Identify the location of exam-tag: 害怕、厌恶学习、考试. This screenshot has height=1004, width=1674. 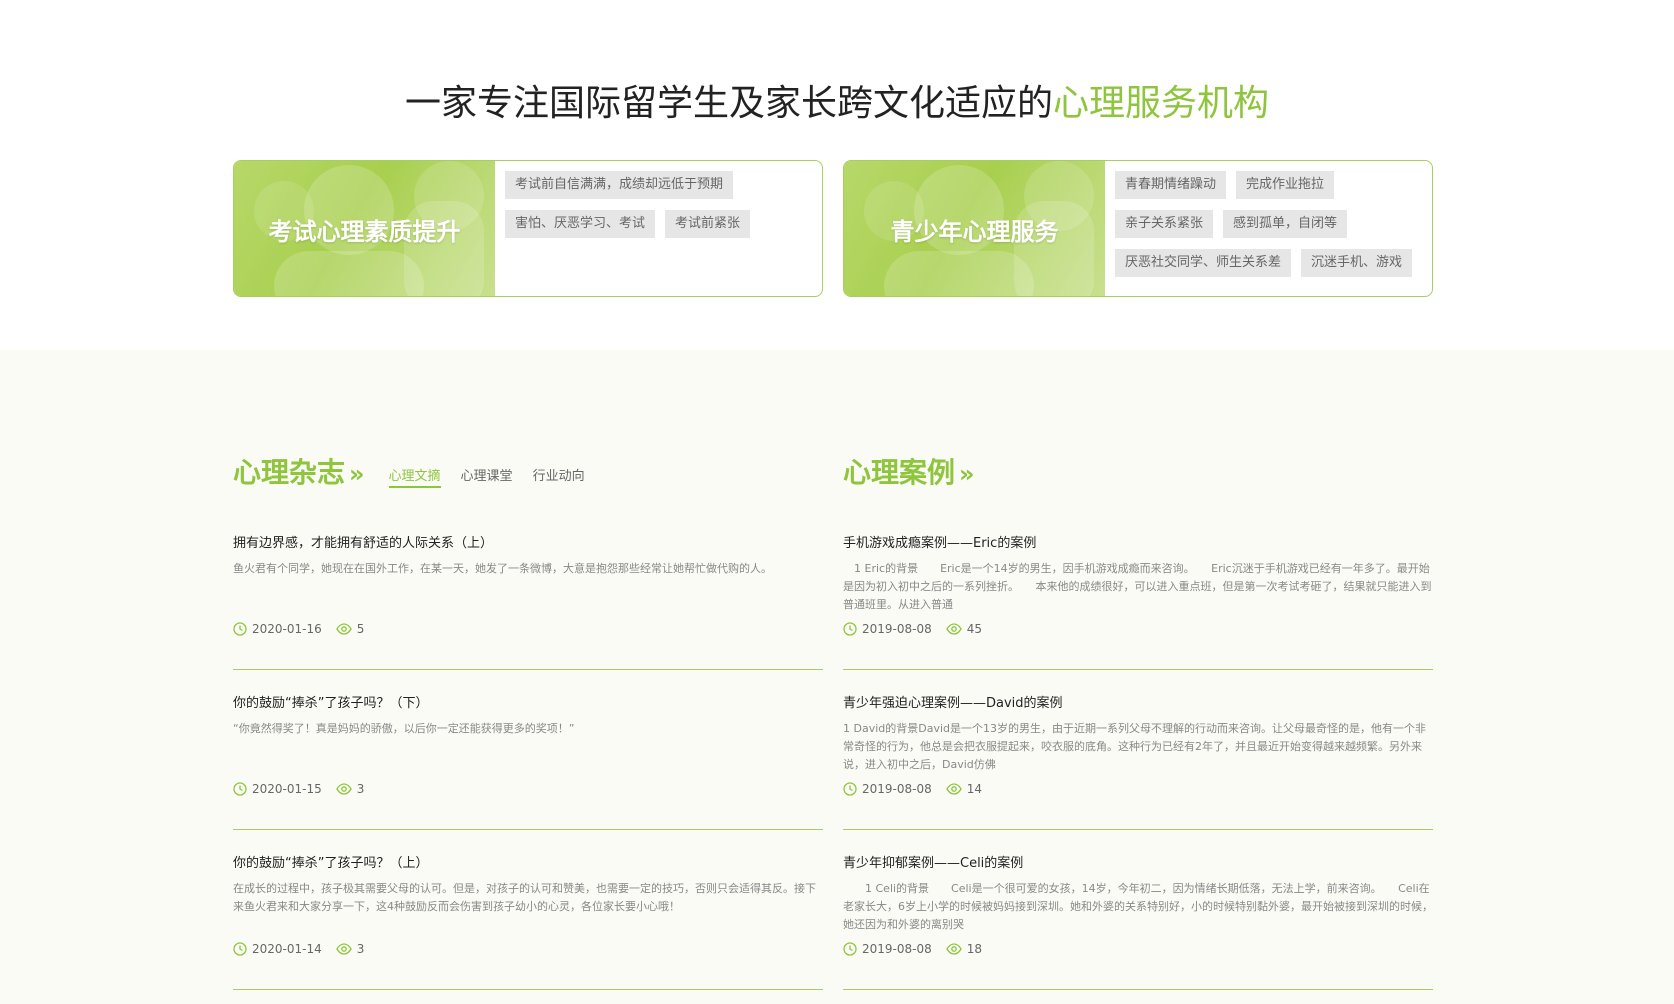
(580, 224).